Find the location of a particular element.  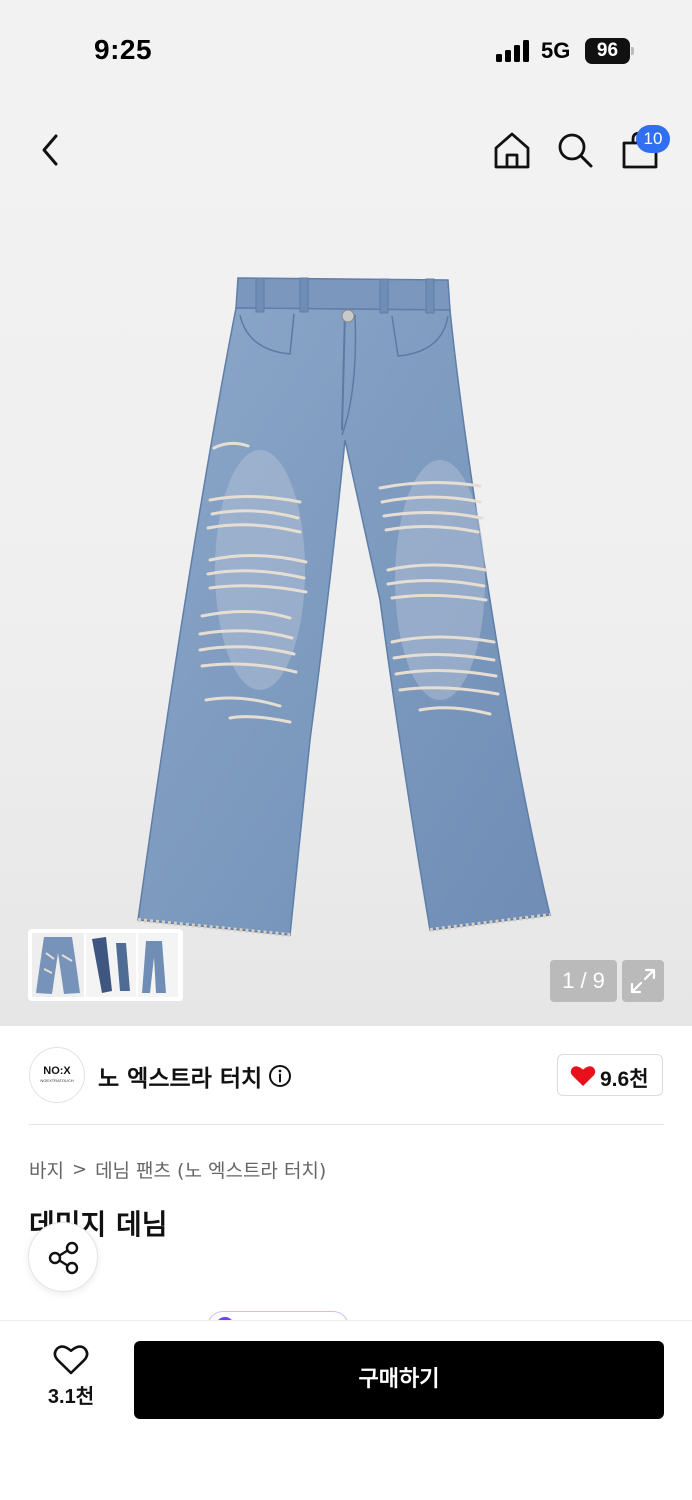

battery-tip is located at coordinates (632, 51).